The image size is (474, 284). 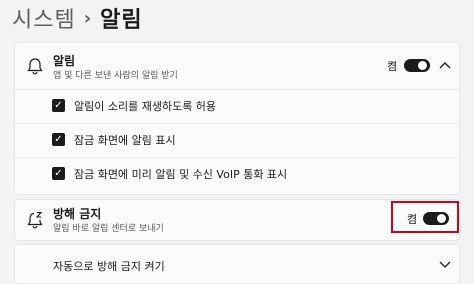 I want to click on auto-dnd-card: 자동으로 방해 금지 켜기, so click(x=237, y=264).